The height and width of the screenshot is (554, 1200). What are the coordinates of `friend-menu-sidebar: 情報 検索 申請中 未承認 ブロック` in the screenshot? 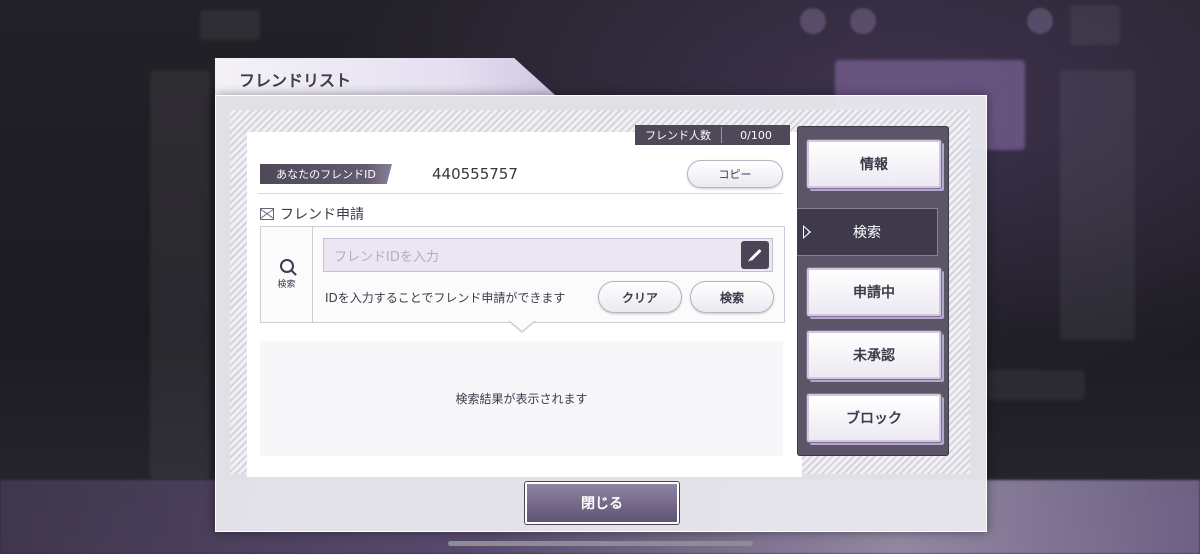 It's located at (873, 291).